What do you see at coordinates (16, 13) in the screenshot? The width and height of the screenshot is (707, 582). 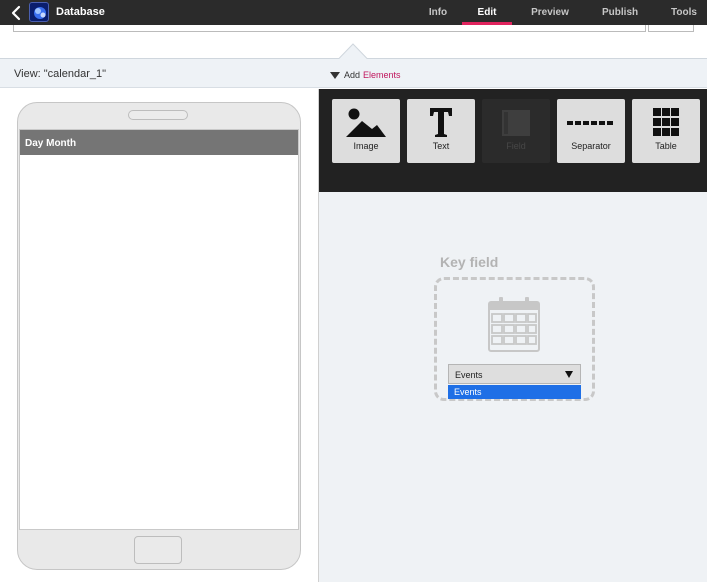 I see `back-chevron-icon` at bounding box center [16, 13].